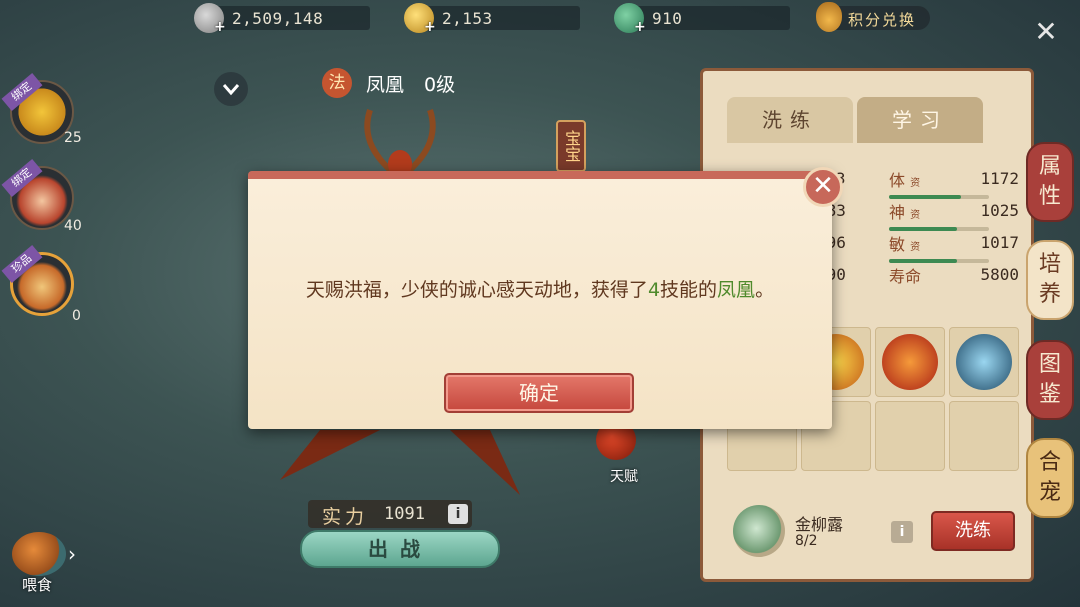 Image resolution: width=1080 pixels, height=607 pixels. Describe the element at coordinates (467, 18) in the screenshot. I see `gold-amount: 2,153` at that location.